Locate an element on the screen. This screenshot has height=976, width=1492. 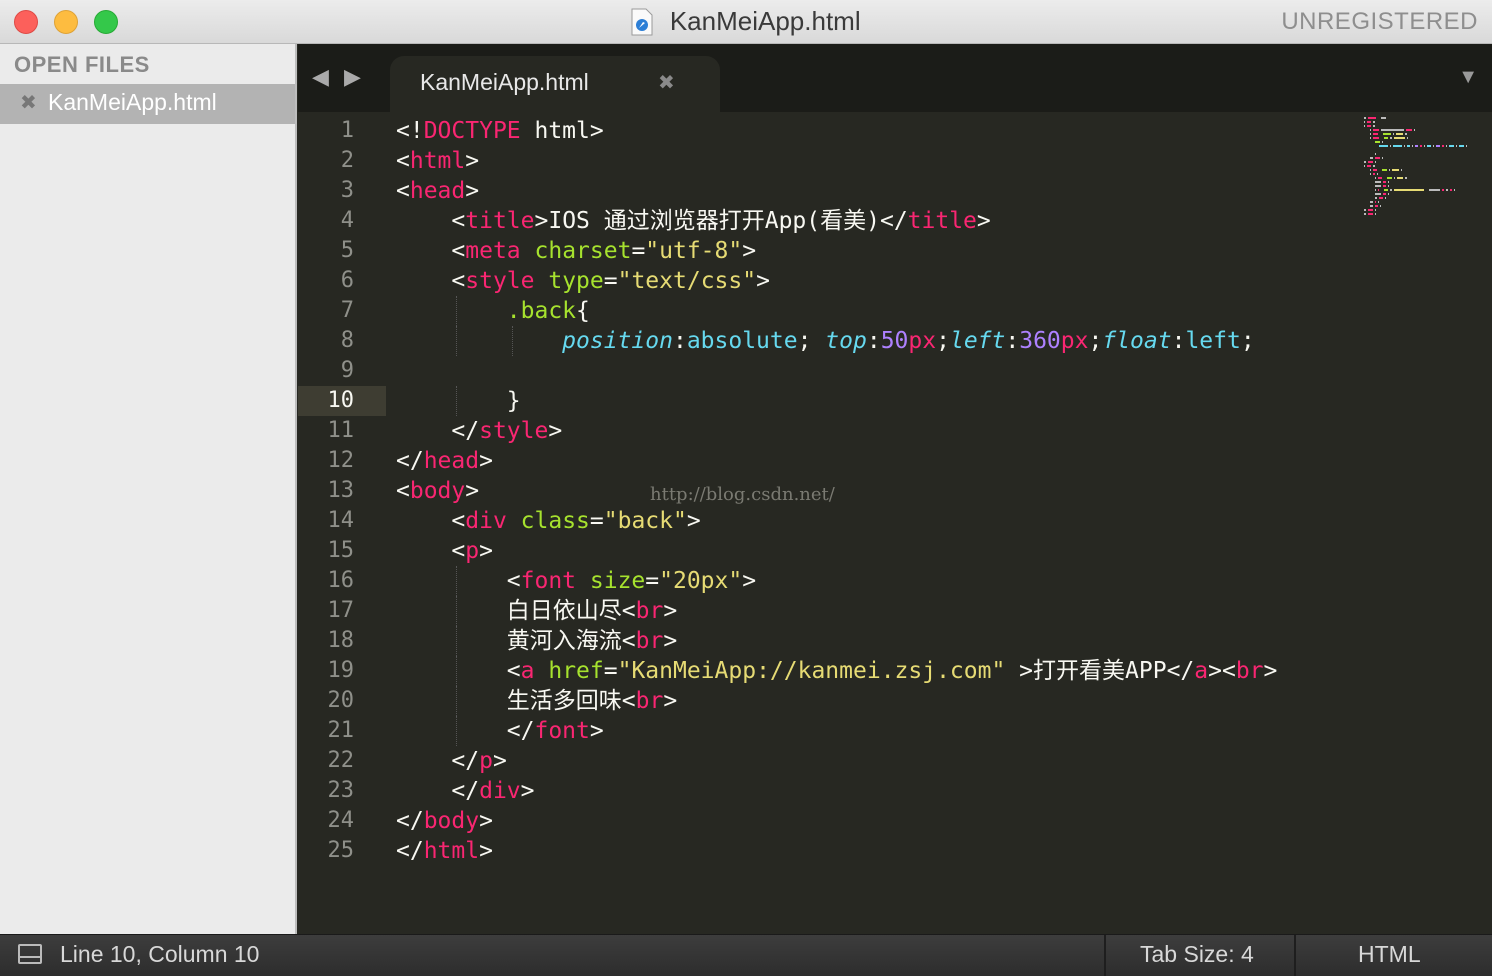
code-token: head is located at coordinates (451, 461).